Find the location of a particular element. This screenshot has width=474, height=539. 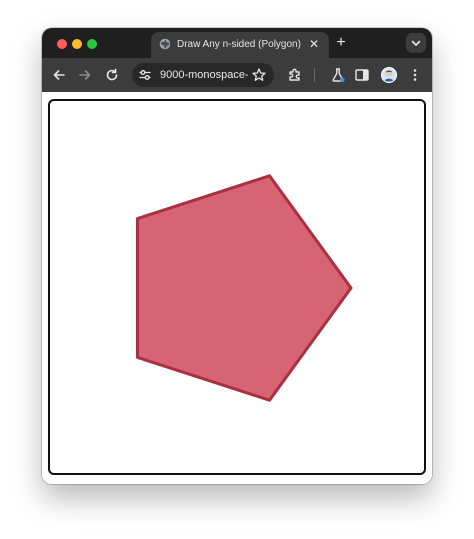

window-minimize-button is located at coordinates (77, 44).